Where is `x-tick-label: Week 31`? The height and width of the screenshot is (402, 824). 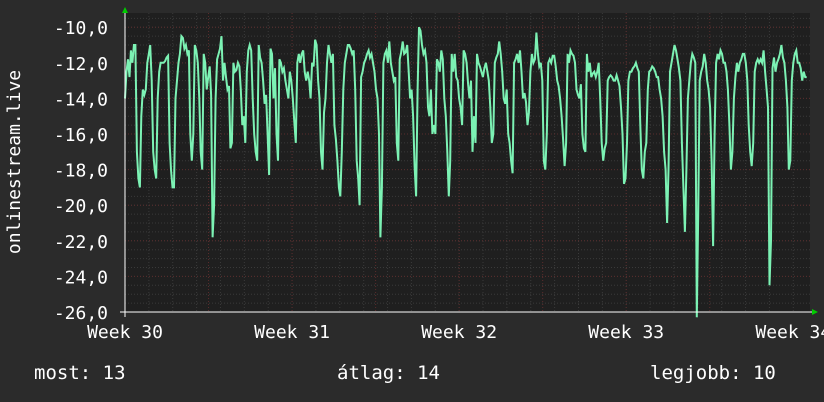 x-tick-label: Week 31 is located at coordinates (292, 332).